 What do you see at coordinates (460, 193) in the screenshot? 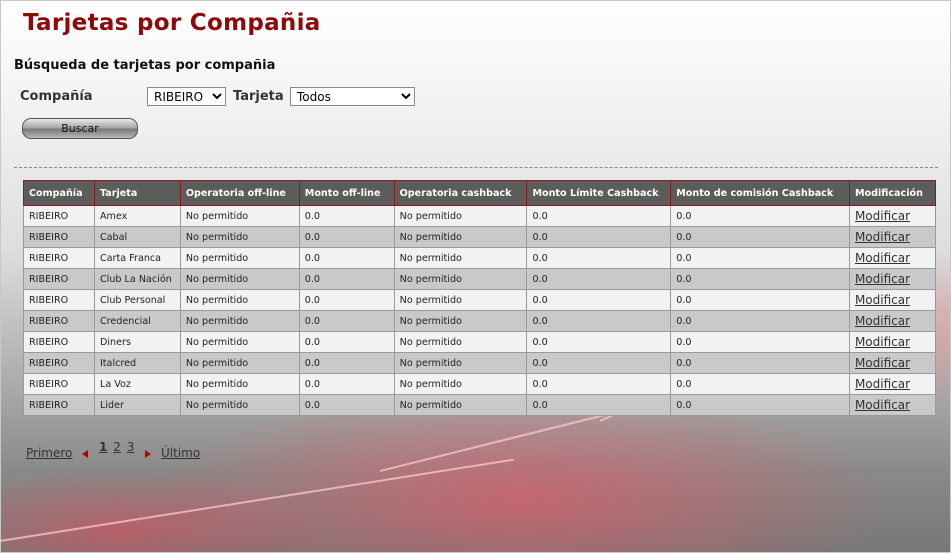
I see `column-header: Operatoria cashback` at bounding box center [460, 193].